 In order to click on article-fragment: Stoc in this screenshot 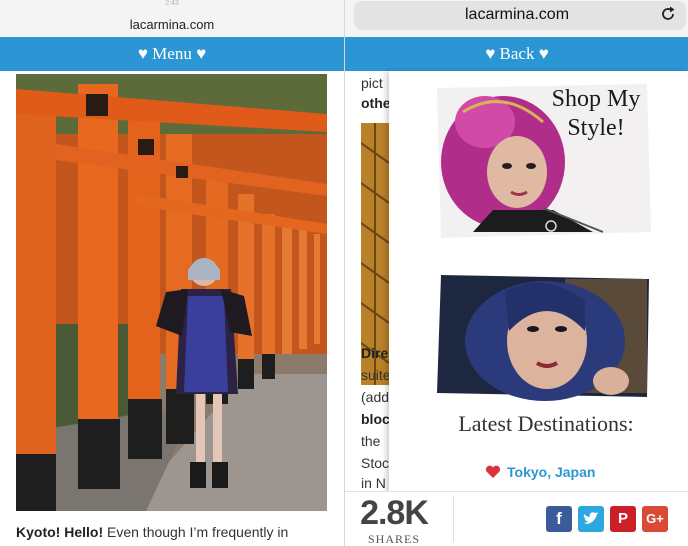, I will do `click(375, 463)`.